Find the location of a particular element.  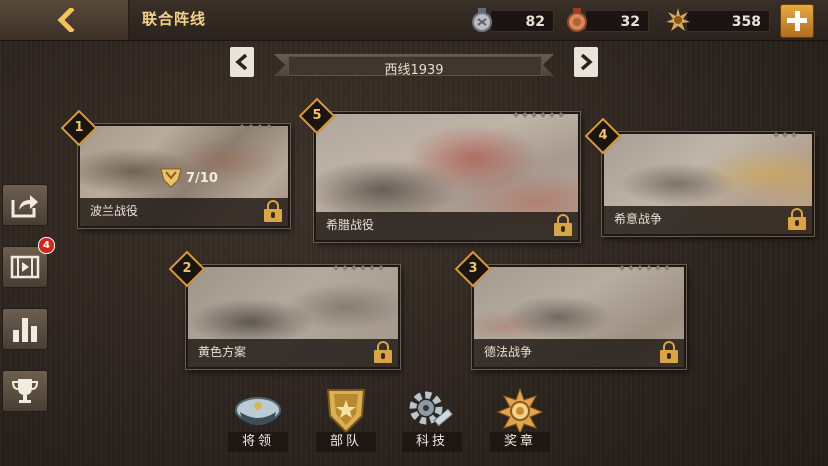

generals-button: 将领 is located at coordinates (258, 421).